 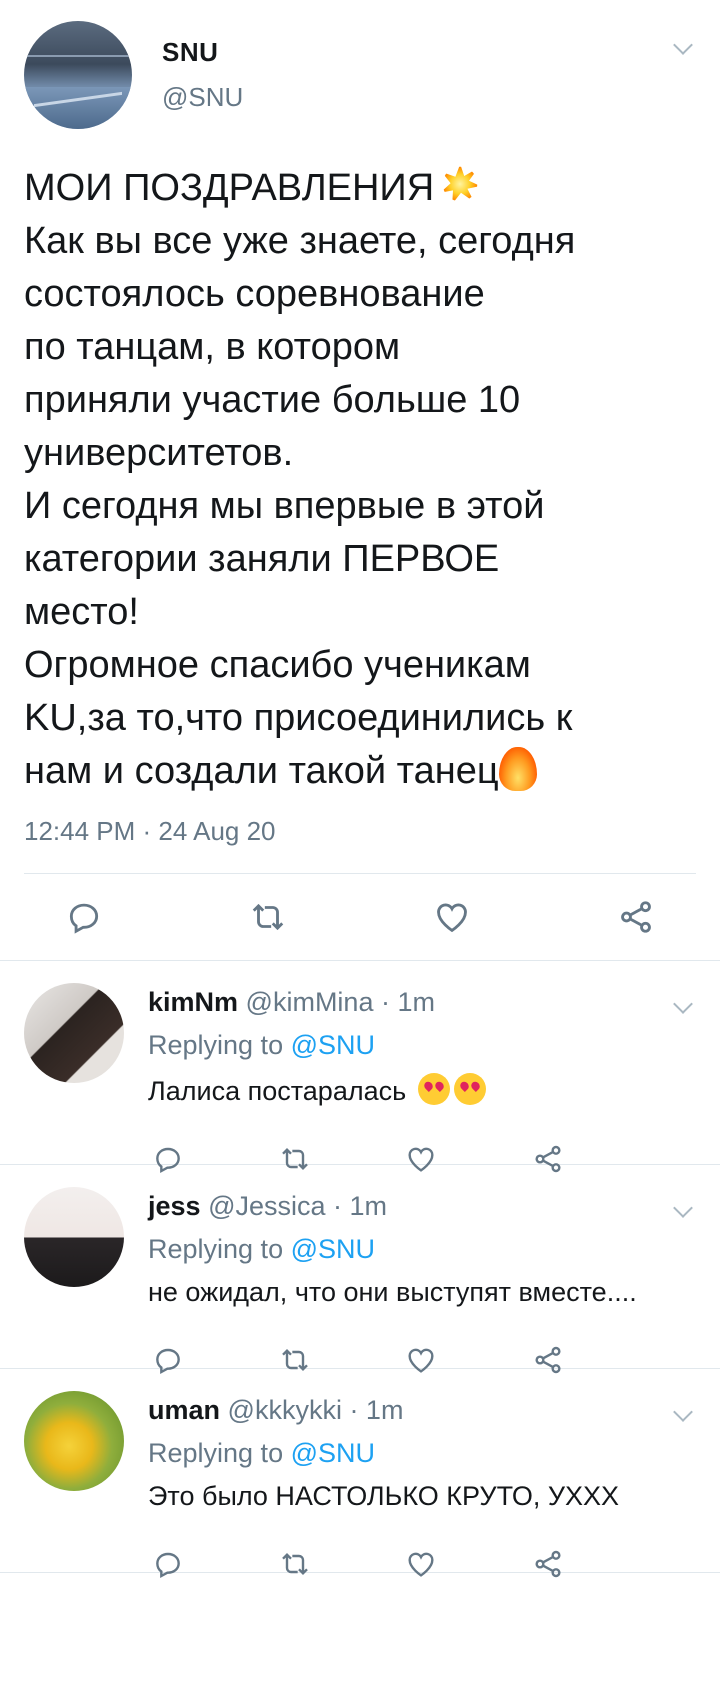 What do you see at coordinates (174, 1206) in the screenshot?
I see `reply-author-name: jess` at bounding box center [174, 1206].